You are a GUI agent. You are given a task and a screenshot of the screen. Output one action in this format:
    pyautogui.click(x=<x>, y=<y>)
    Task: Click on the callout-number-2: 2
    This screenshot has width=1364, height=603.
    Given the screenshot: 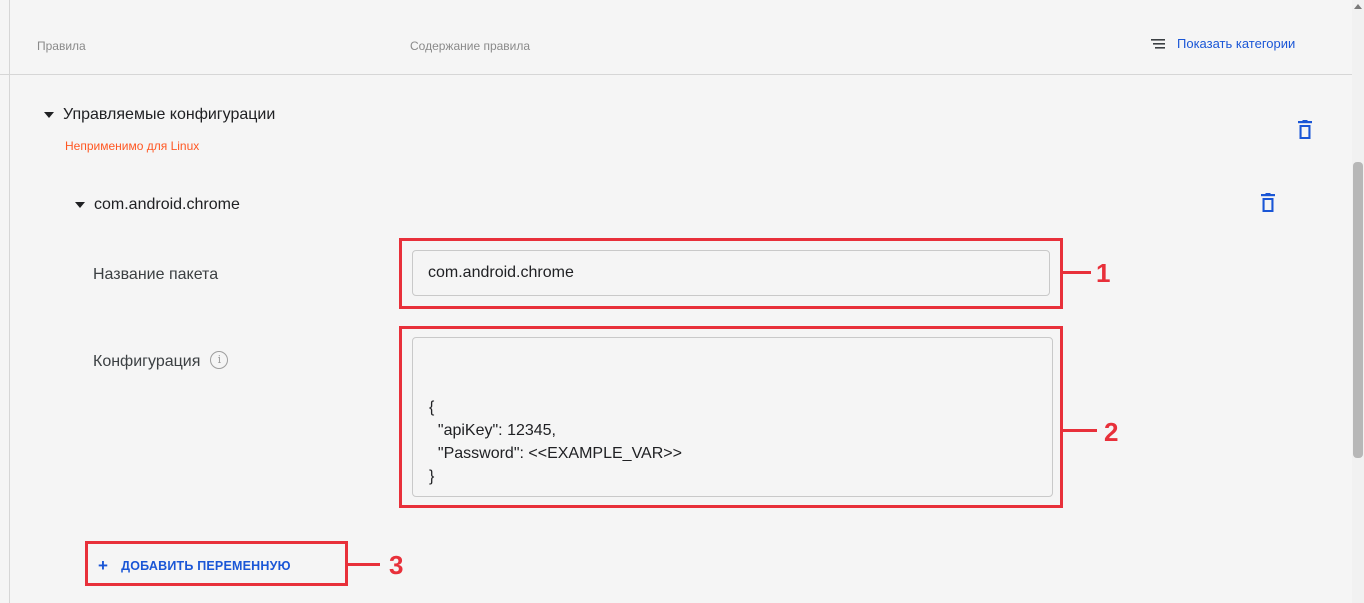 What is the action you would take?
    pyautogui.click(x=1111, y=432)
    